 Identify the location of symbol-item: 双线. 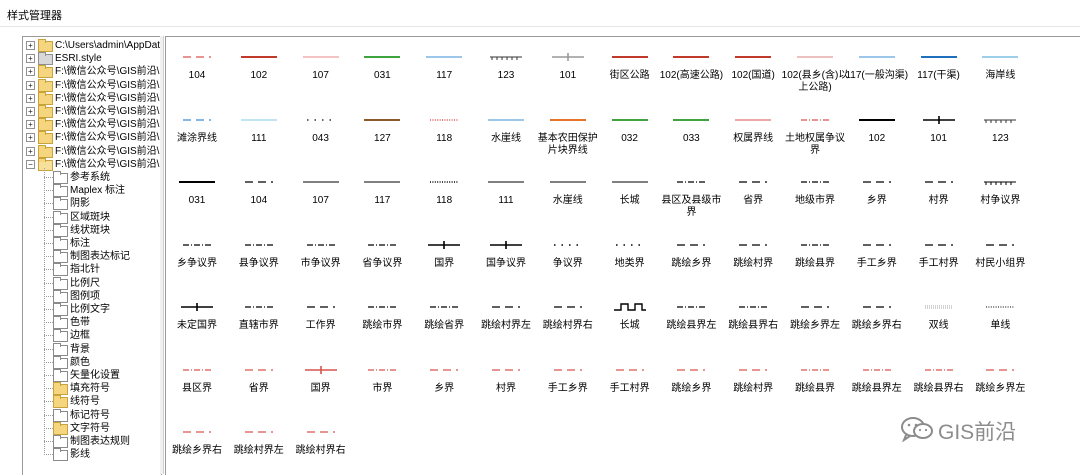
(939, 321).